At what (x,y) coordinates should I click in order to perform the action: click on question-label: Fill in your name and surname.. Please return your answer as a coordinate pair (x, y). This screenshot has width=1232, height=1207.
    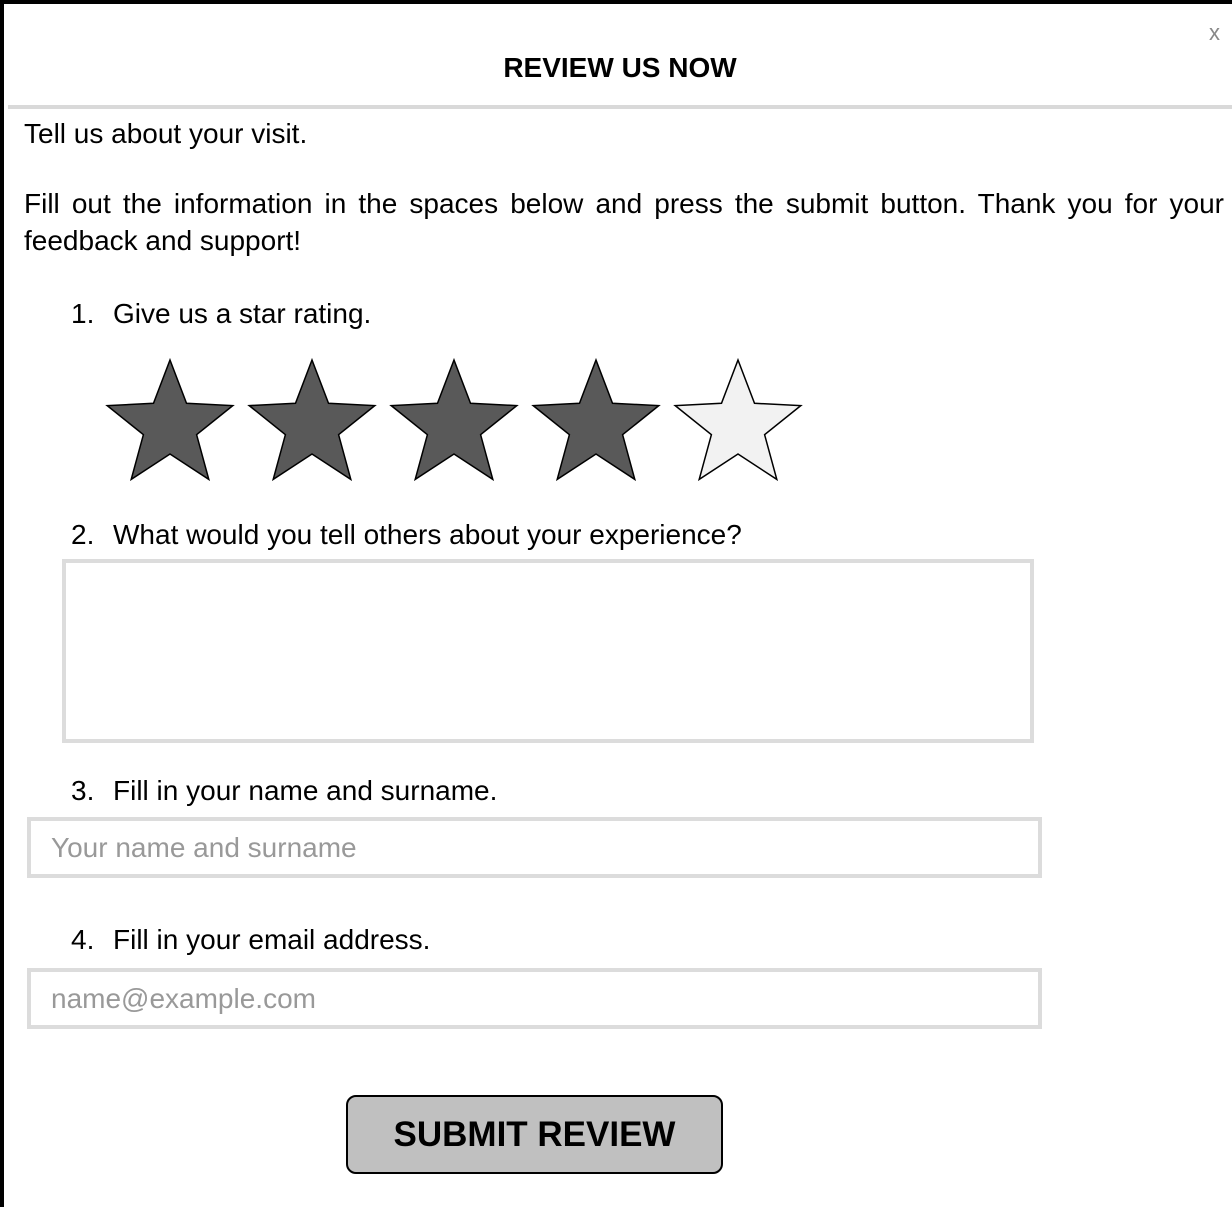
    Looking at the image, I should click on (305, 790).